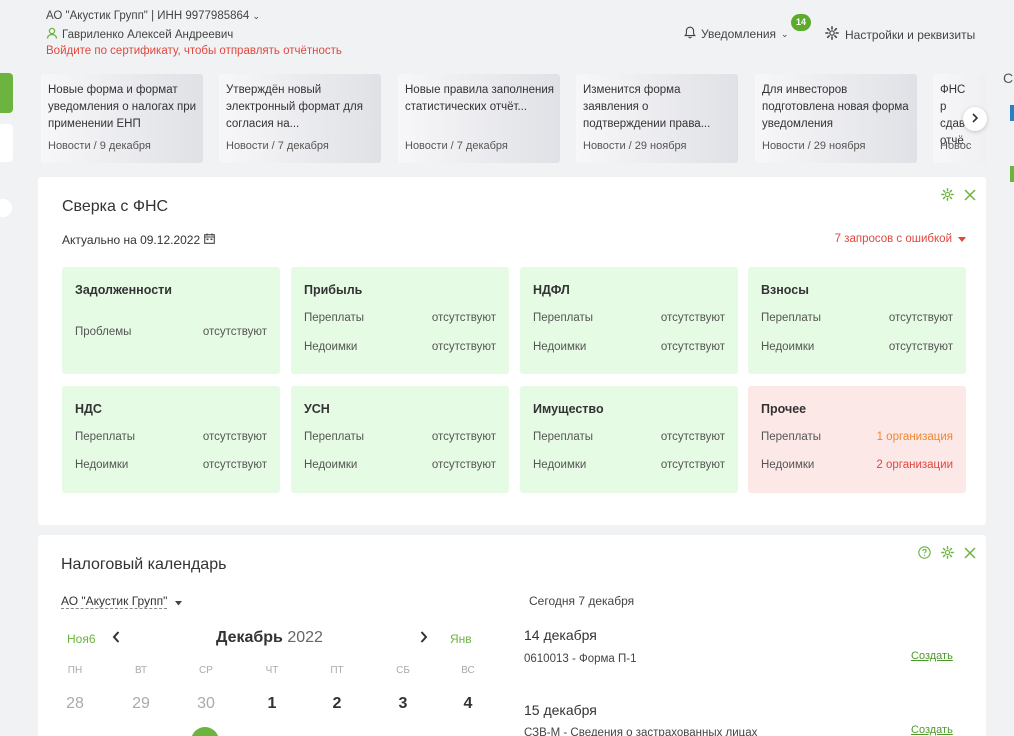 This screenshot has height=736, width=1014. What do you see at coordinates (209, 240) in the screenshot?
I see `calendar-icon` at bounding box center [209, 240].